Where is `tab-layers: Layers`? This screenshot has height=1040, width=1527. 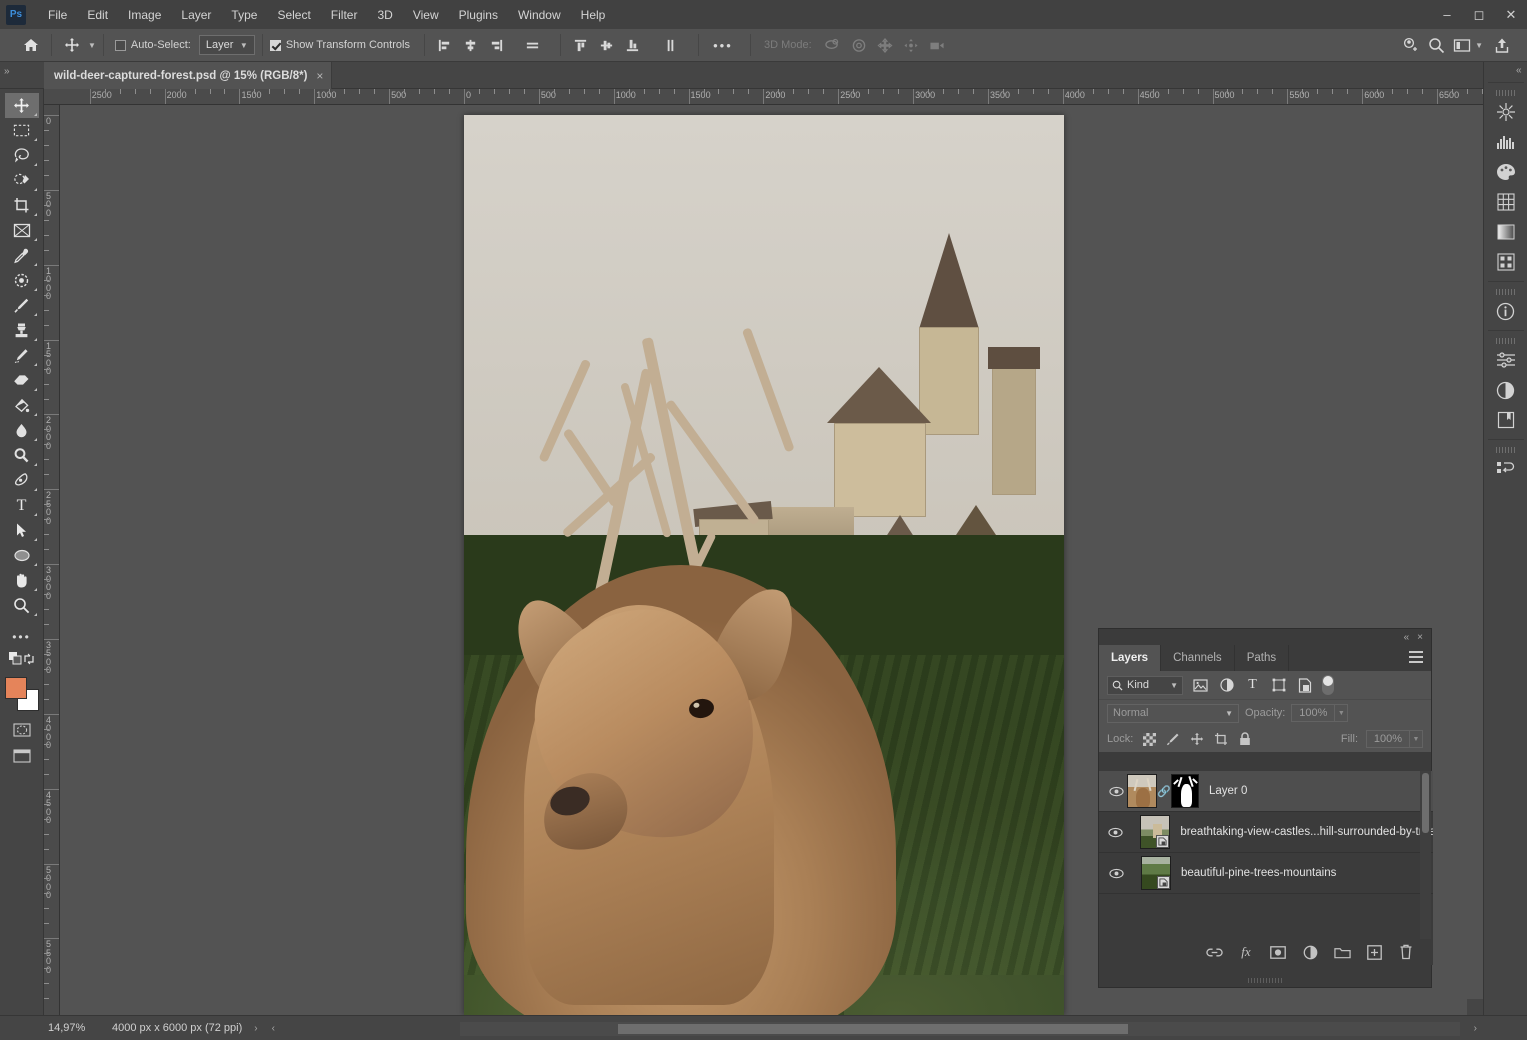
tab-layers: Layers is located at coordinates (1130, 658).